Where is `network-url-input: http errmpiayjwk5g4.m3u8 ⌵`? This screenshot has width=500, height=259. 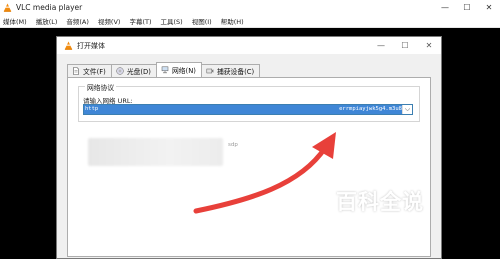
network-url-input: http errmpiayjwk5g4.m3u8 ⌵ is located at coordinates (248, 109).